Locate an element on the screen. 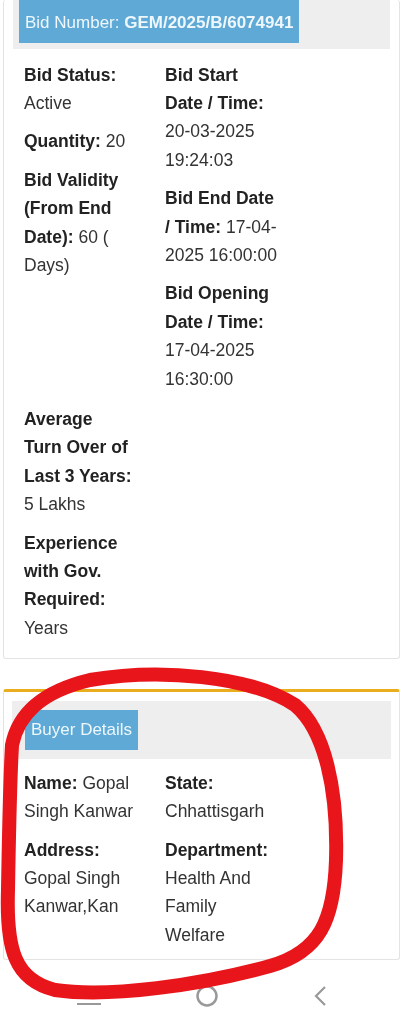 The width and height of the screenshot is (404, 1024). detail-text: Bid End Date / Time: 17-04-2025 16:00:00 is located at coordinates (221, 227).